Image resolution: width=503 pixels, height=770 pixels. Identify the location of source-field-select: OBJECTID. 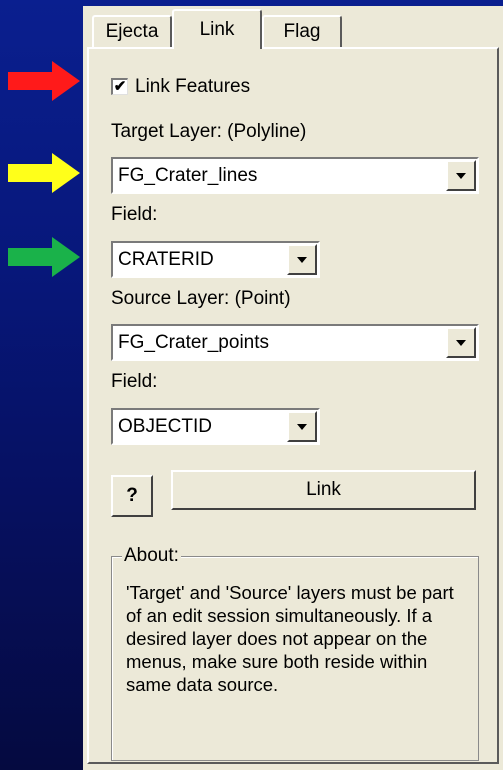
(215, 426).